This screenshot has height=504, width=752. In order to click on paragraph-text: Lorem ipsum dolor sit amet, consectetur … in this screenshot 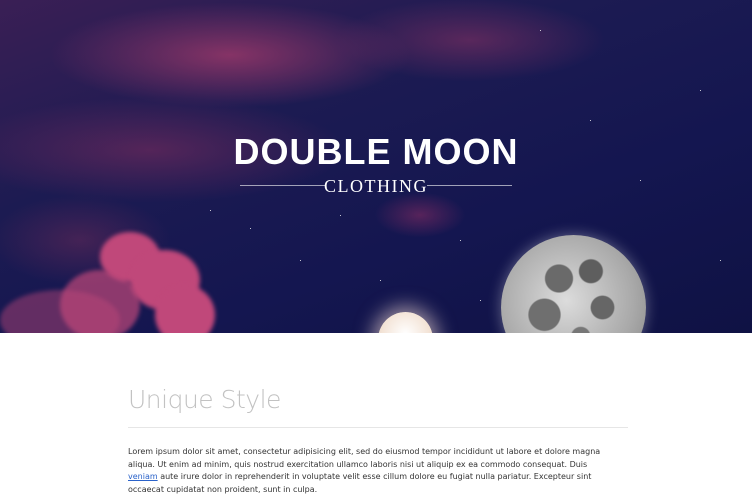, I will do `click(364, 458)`.